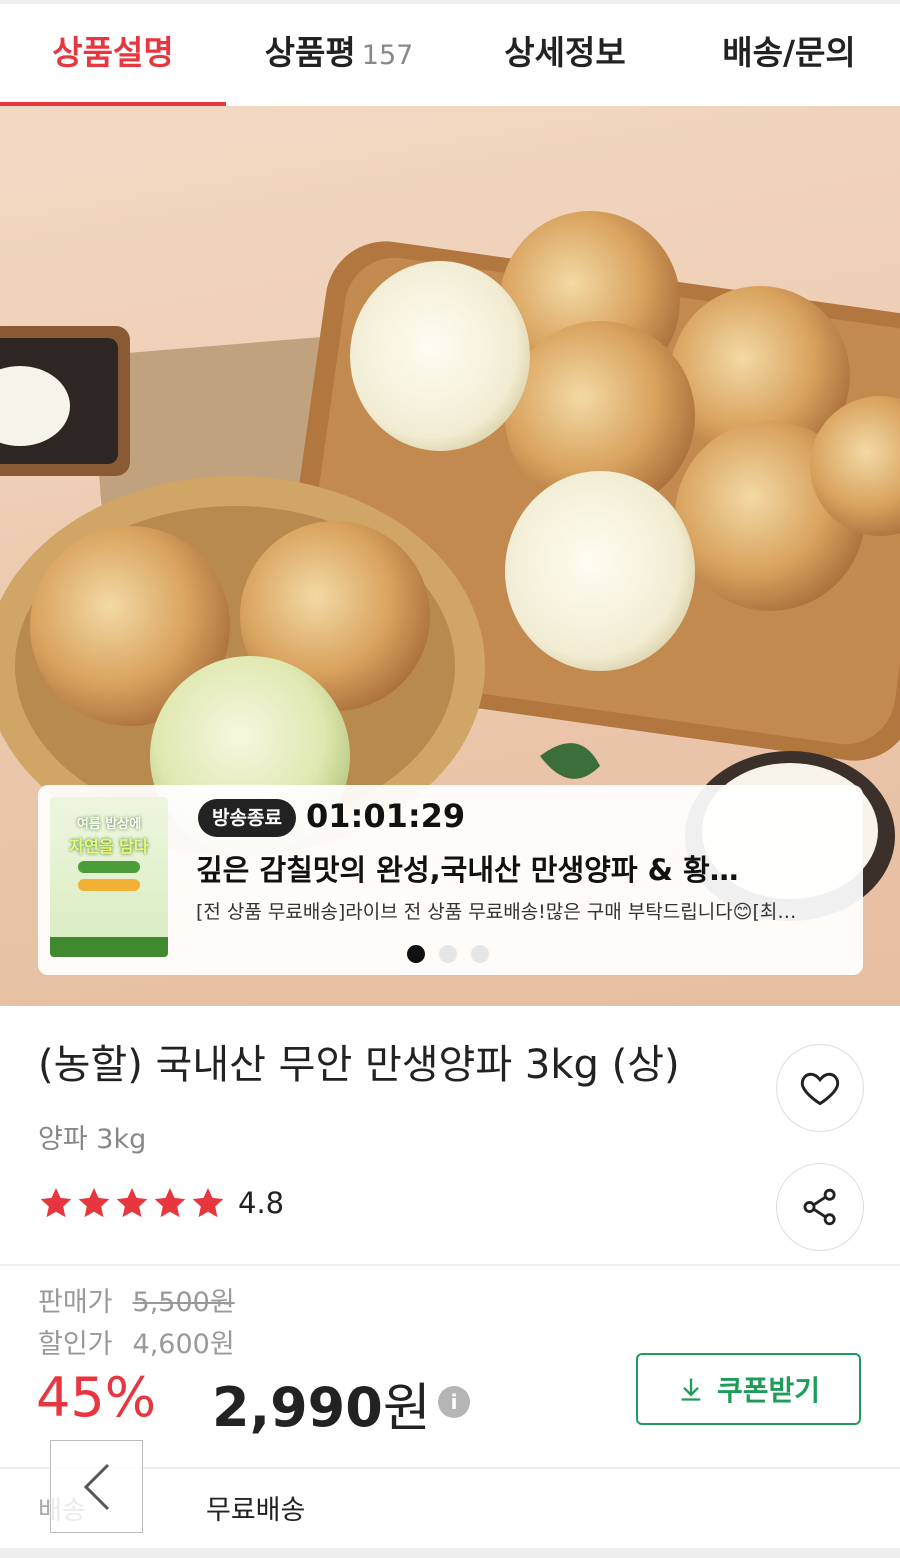  Describe the element at coordinates (297, 1407) in the screenshot. I see `final-price-amount: 2,990` at that location.